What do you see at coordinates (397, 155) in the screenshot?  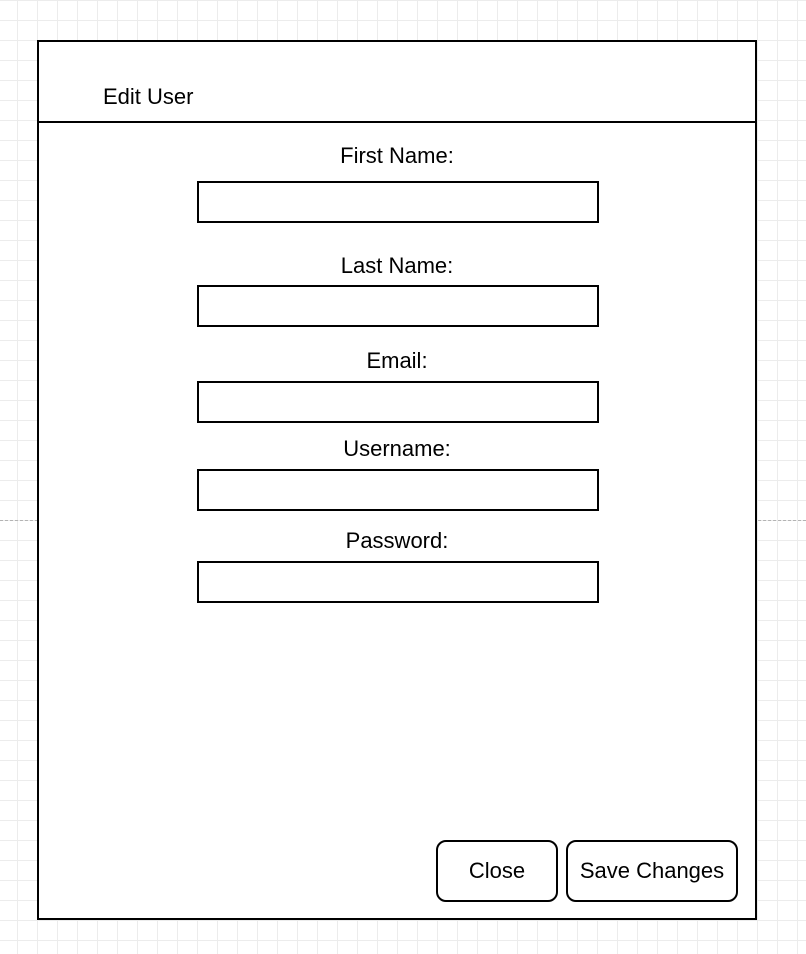 I see `first-name-label: First Name:` at bounding box center [397, 155].